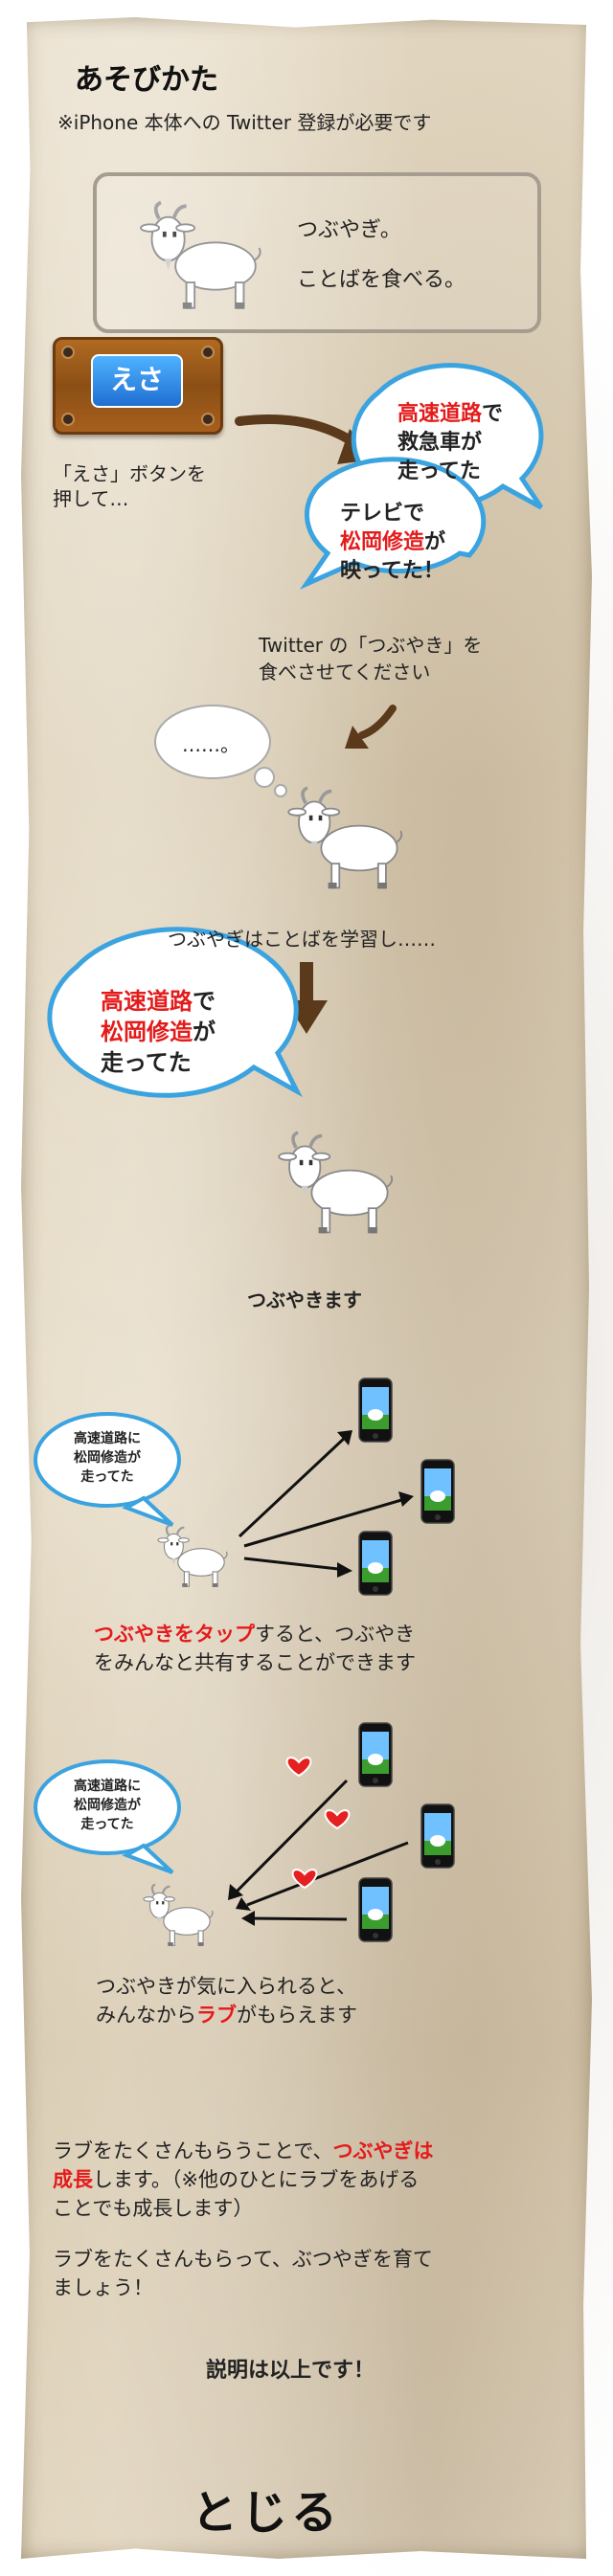 This screenshot has width=613, height=2576. Describe the element at coordinates (216, 2016) in the screenshot. I see `love-caption-highlight: ラブ` at that location.